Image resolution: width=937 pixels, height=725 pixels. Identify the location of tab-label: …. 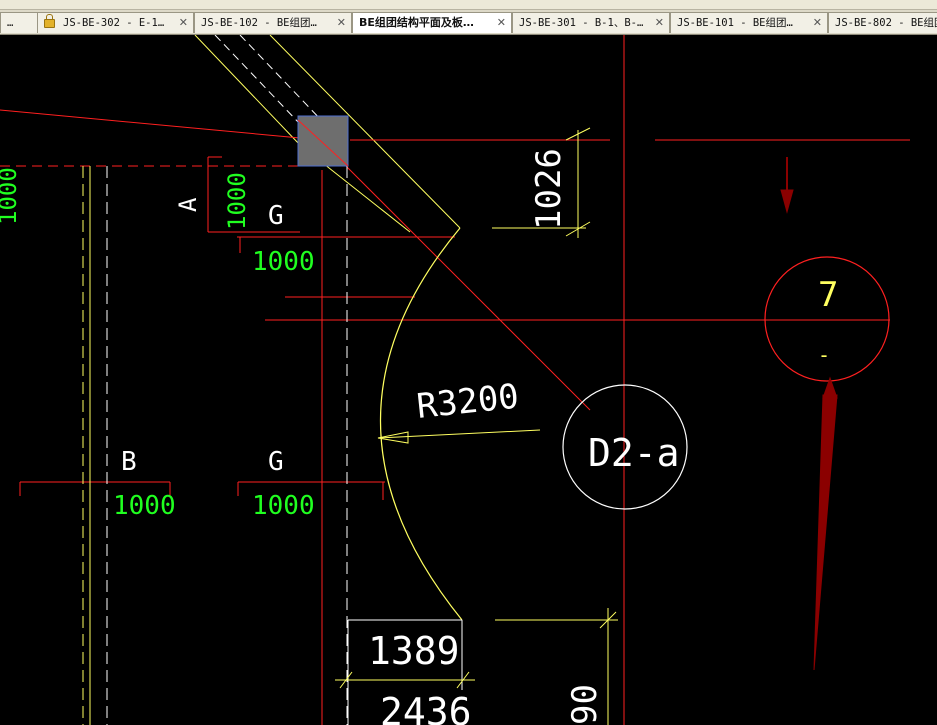
(10, 23).